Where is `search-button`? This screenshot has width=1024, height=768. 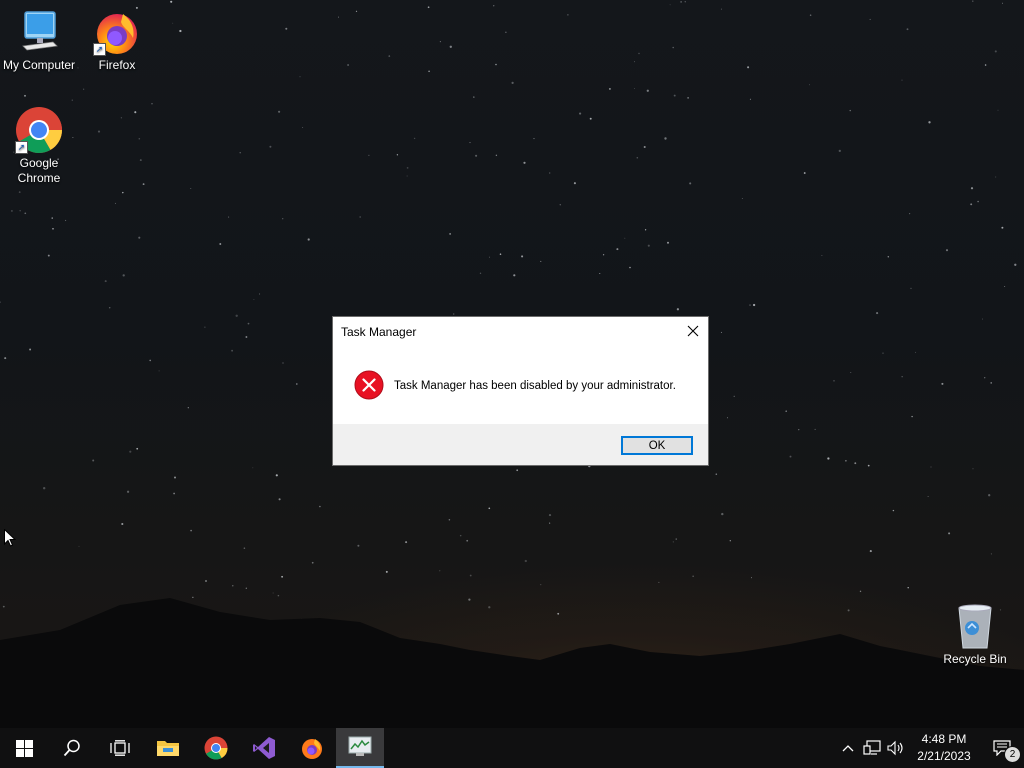
search-button is located at coordinates (72, 748).